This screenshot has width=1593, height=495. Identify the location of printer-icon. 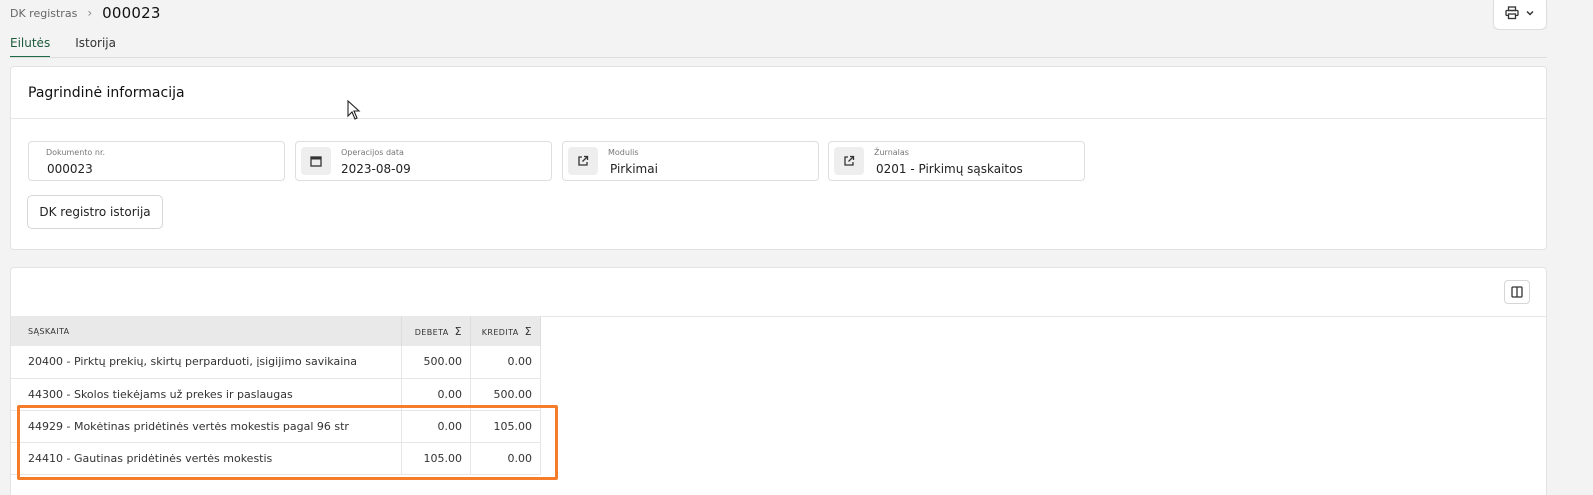
(1512, 13).